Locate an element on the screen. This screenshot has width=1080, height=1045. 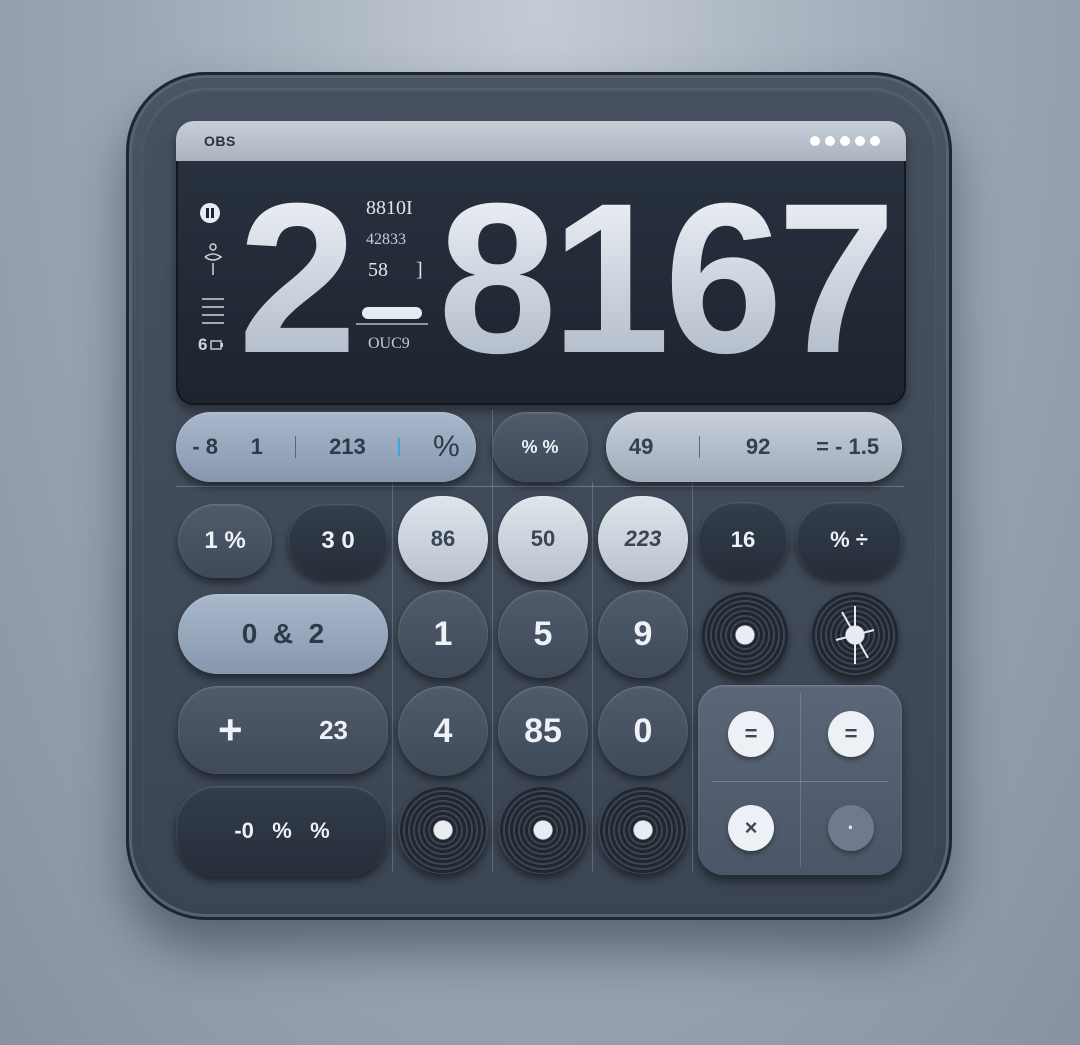
key-223: 223 is located at coordinates (643, 539).